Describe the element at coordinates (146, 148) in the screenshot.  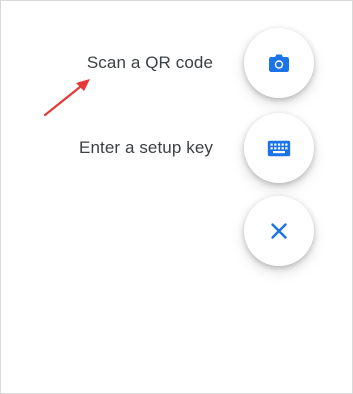
I see `setup-key-label: Enter a setup key` at that location.